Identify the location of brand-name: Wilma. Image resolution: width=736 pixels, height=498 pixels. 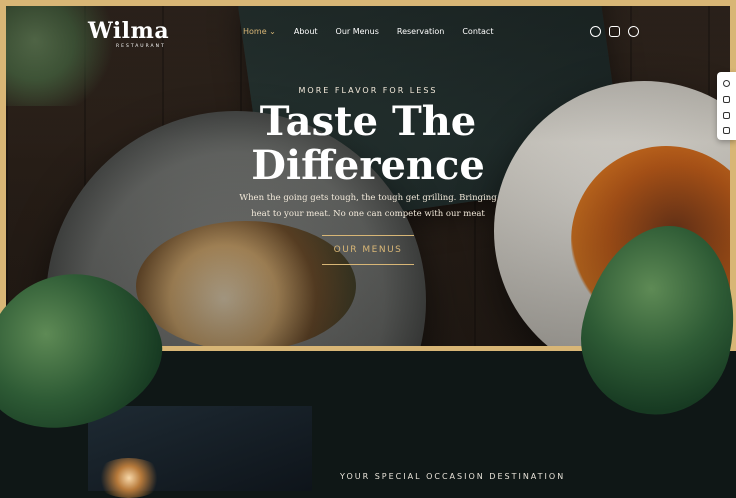
(129, 31).